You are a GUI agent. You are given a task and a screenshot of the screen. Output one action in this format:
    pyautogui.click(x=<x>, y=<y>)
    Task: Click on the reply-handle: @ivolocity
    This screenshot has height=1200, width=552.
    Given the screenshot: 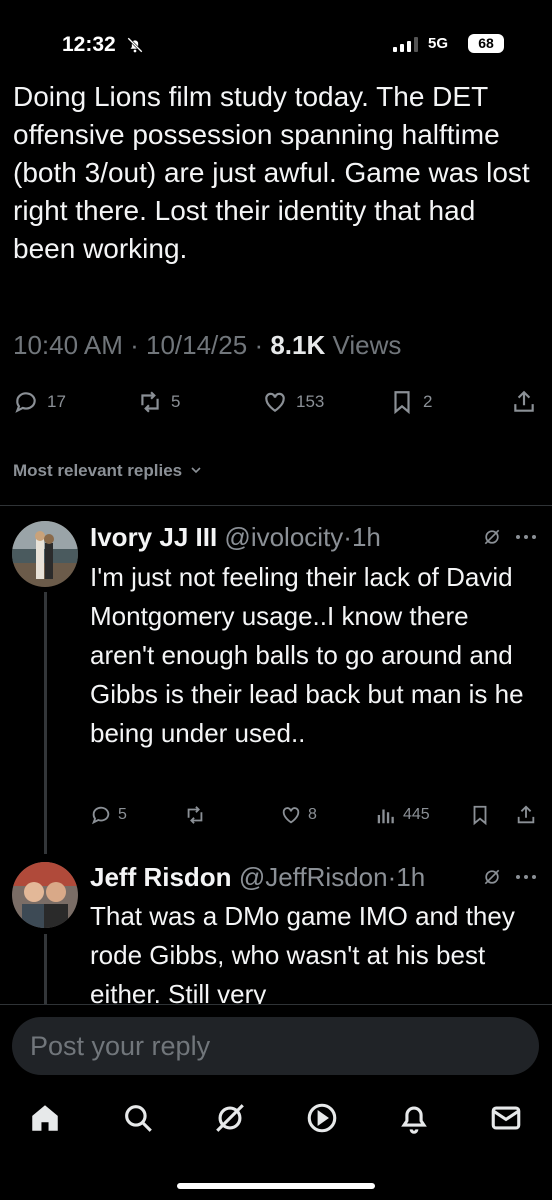 What is the action you would take?
    pyautogui.click(x=283, y=537)
    